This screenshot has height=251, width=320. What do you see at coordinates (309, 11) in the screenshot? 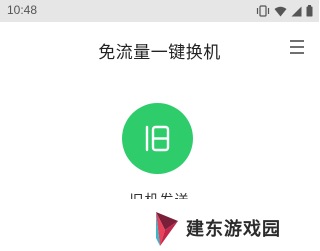
I see `battery-icon` at bounding box center [309, 11].